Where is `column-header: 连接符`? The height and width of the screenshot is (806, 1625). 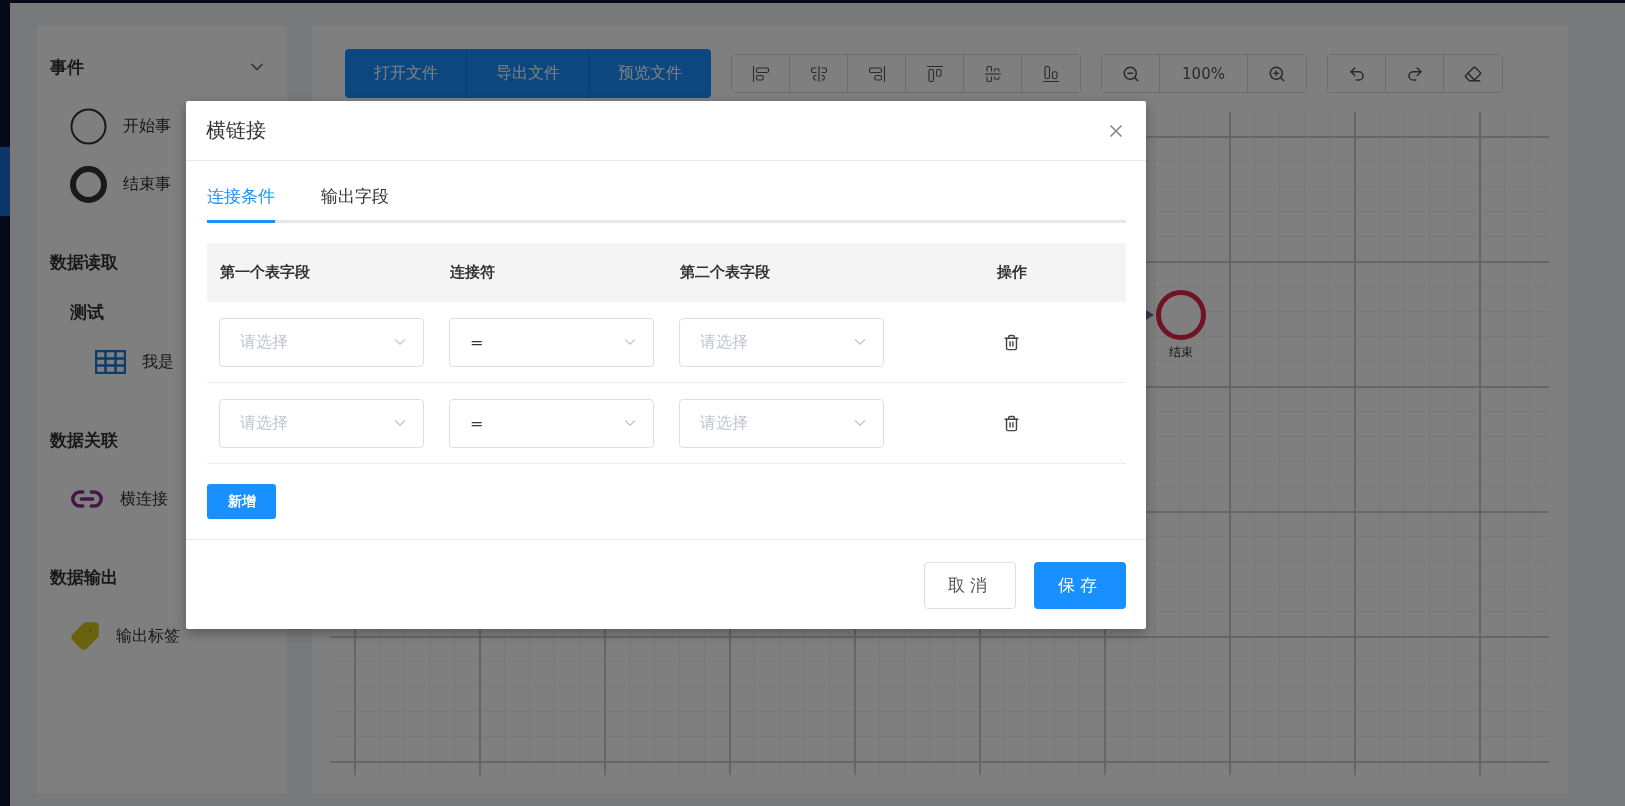 column-header: 连接符 is located at coordinates (472, 272).